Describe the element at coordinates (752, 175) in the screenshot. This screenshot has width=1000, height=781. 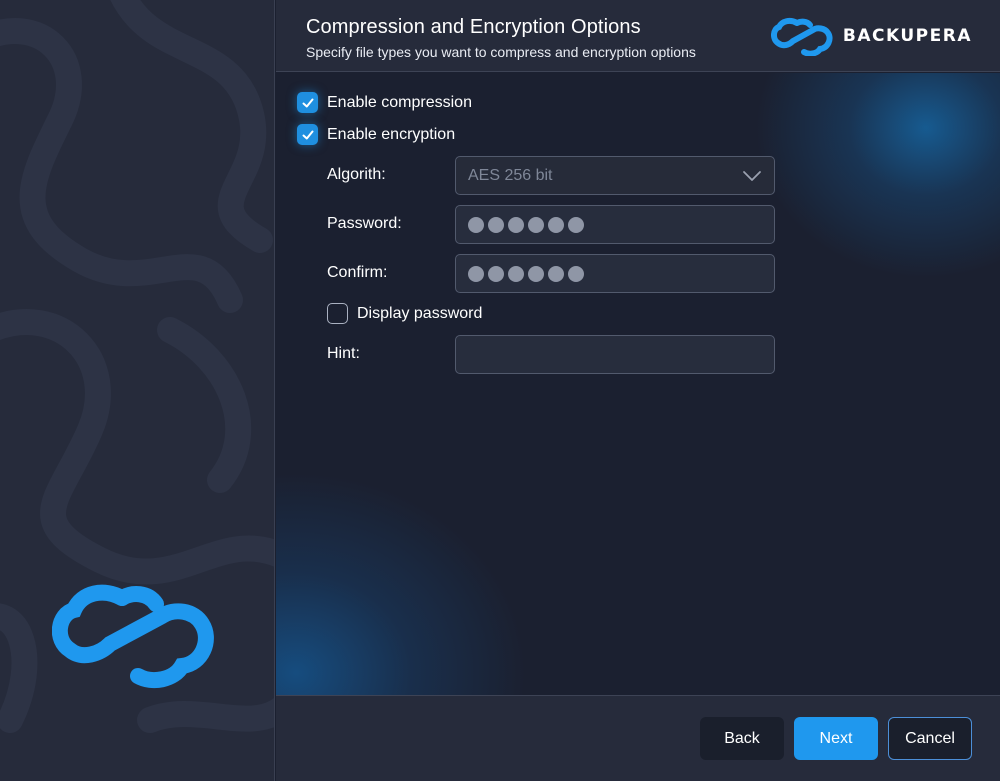
I see `chevron-down-icon` at that location.